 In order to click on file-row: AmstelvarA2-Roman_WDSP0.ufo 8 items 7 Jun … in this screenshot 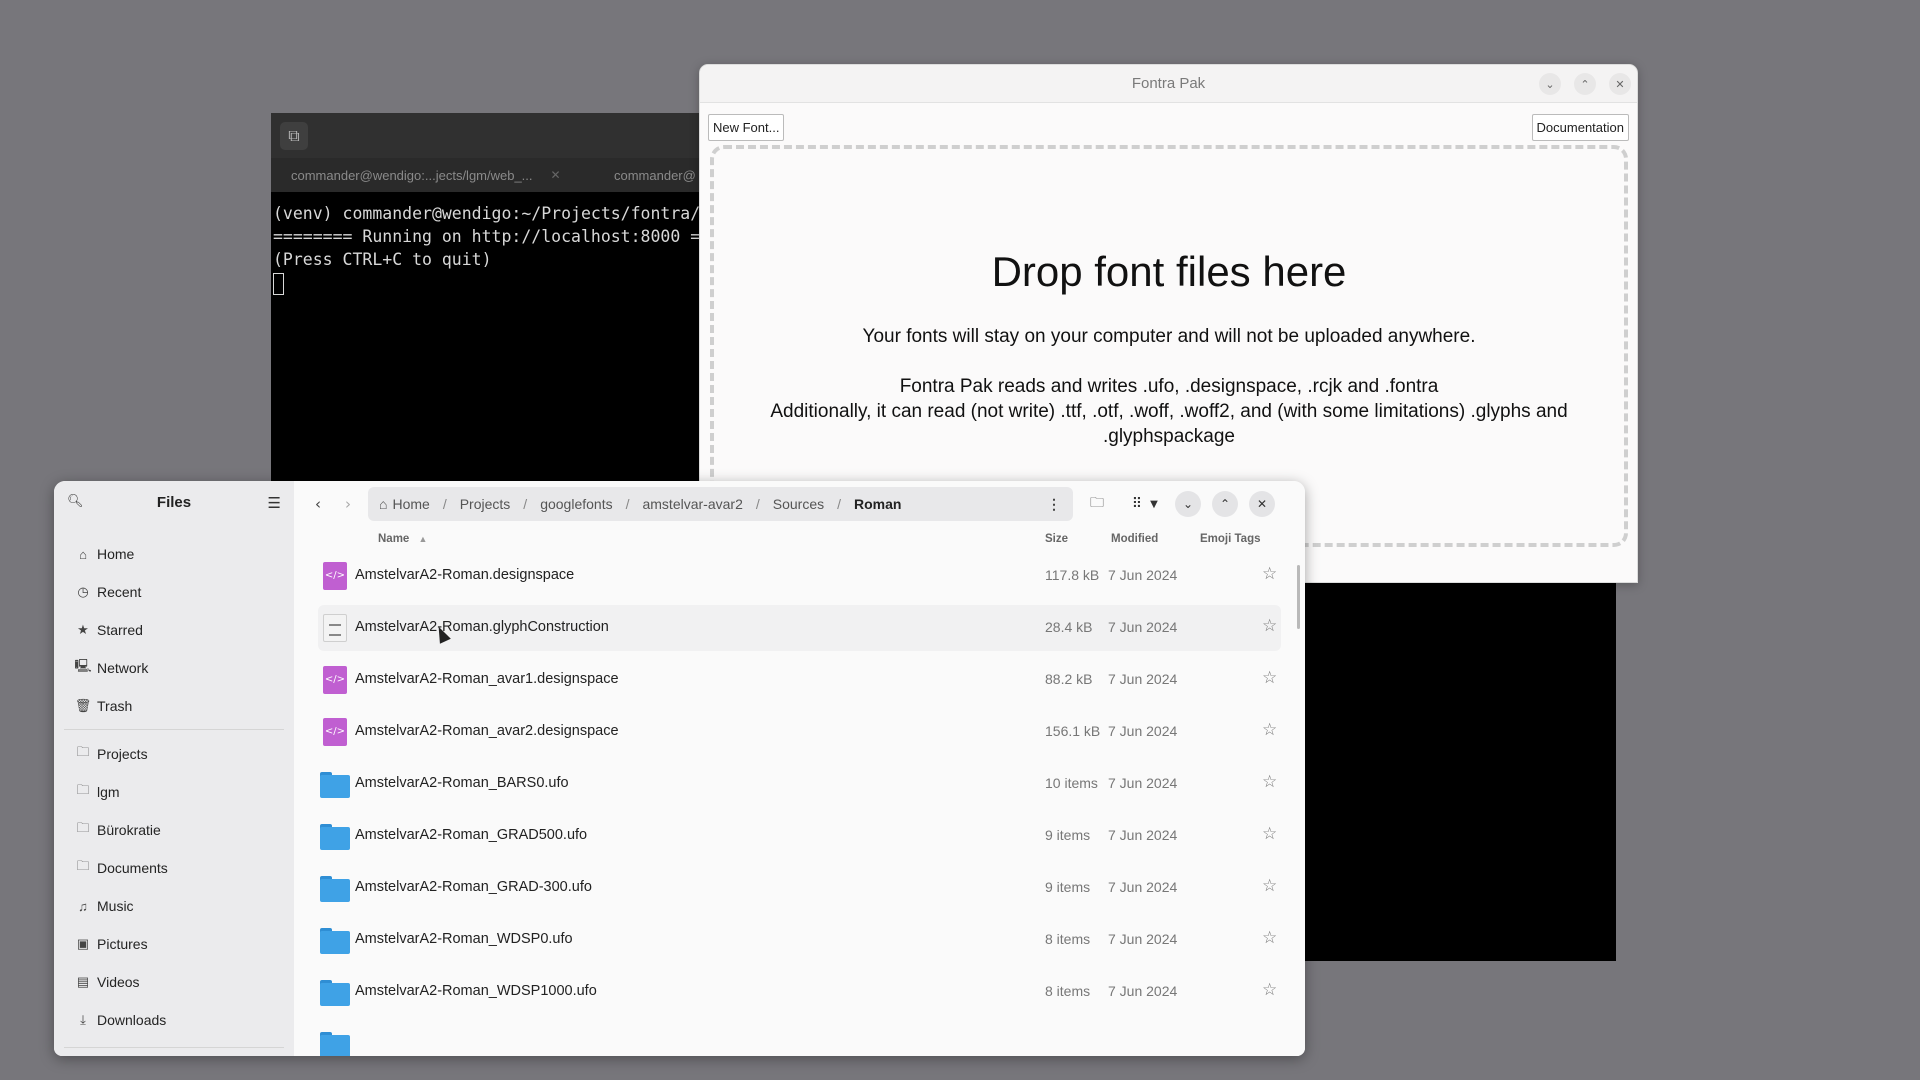, I will do `click(799, 940)`.